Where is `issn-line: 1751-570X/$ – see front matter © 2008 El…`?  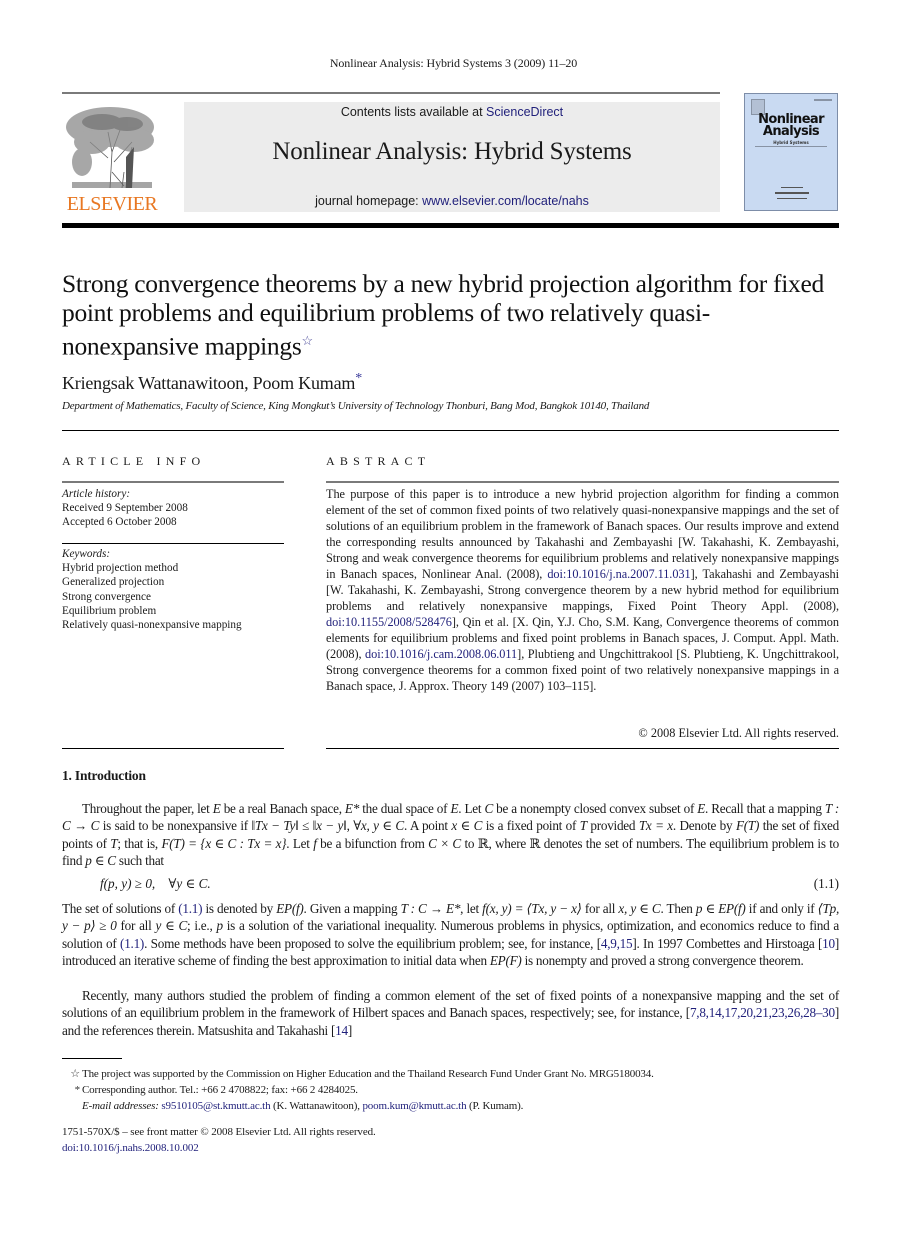
issn-line: 1751-570X/$ – see front matter © 2008 El… is located at coordinates (219, 1132).